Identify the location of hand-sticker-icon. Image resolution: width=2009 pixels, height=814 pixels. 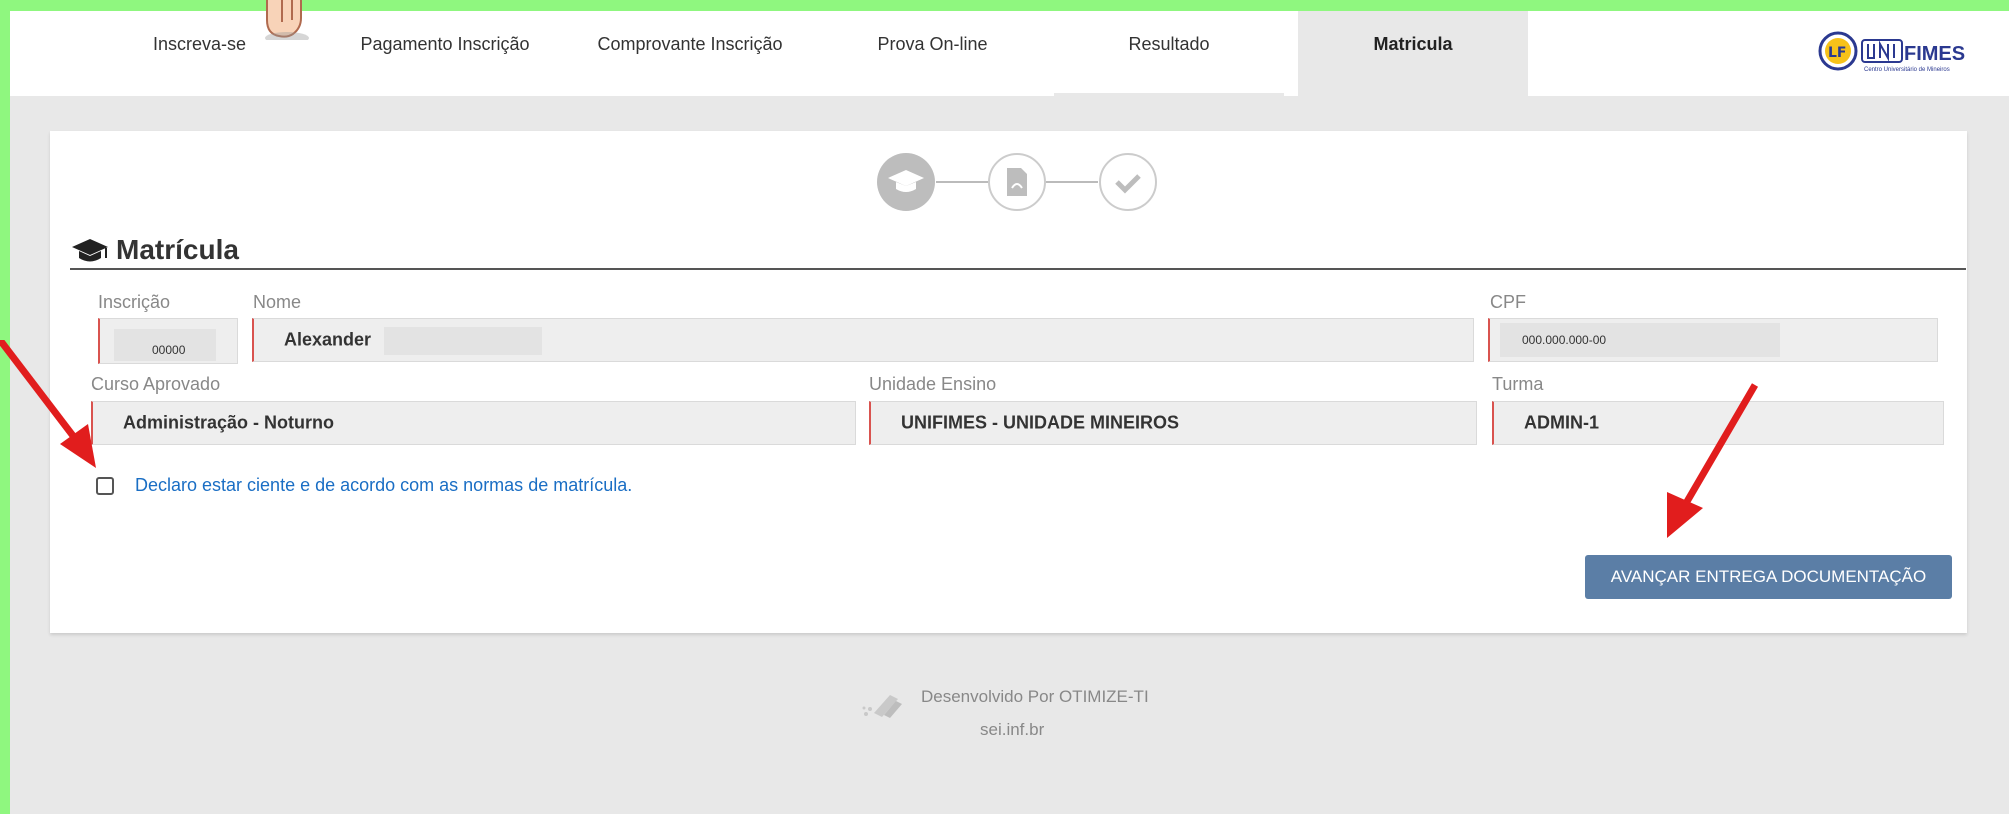
(287, 20).